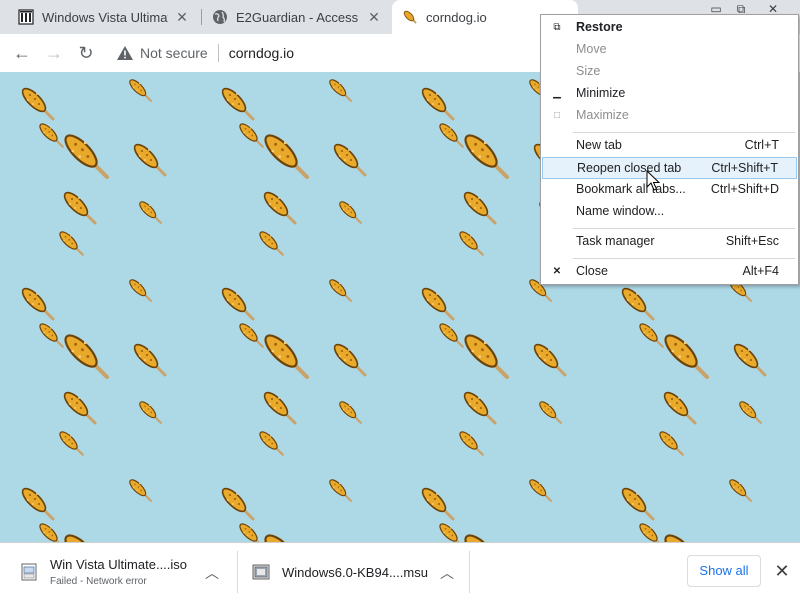 This screenshot has width=800, height=601. What do you see at coordinates (724, 571) in the screenshot?
I see `show-all-button: Show all` at bounding box center [724, 571].